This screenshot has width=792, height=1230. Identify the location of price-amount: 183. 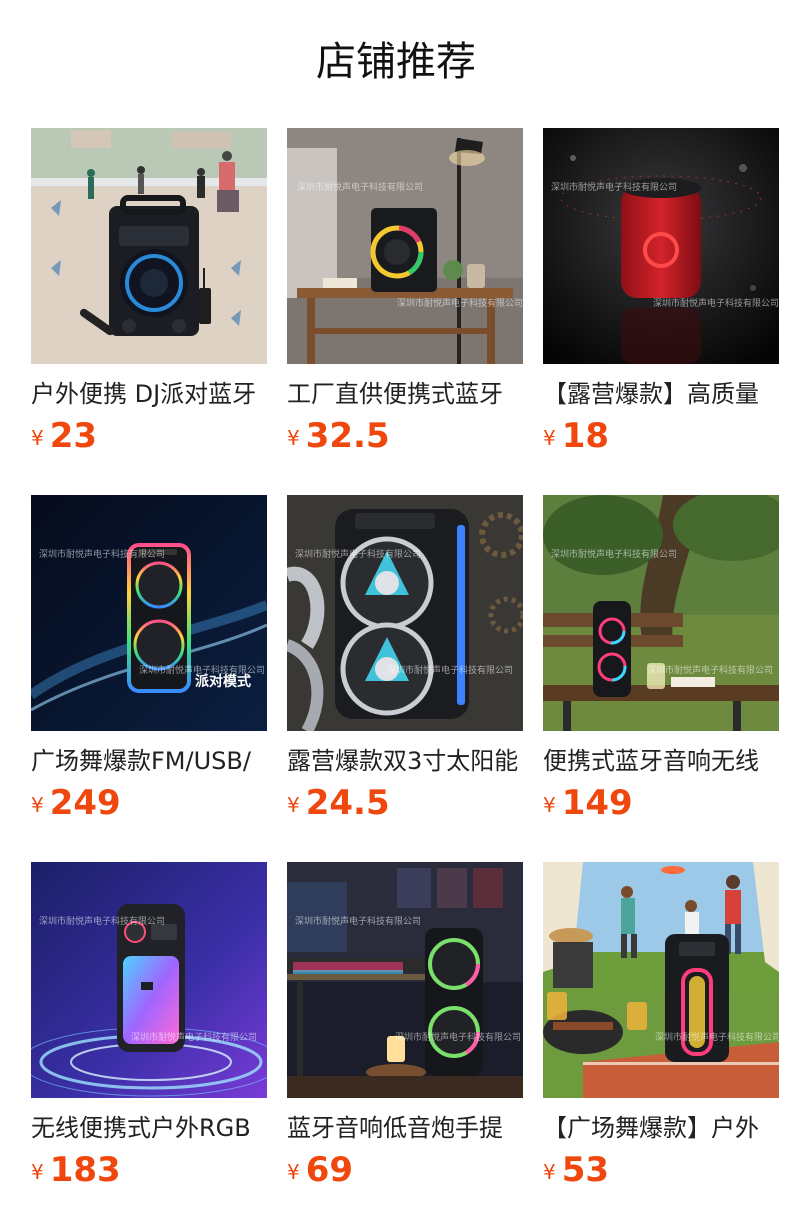
(85, 1170).